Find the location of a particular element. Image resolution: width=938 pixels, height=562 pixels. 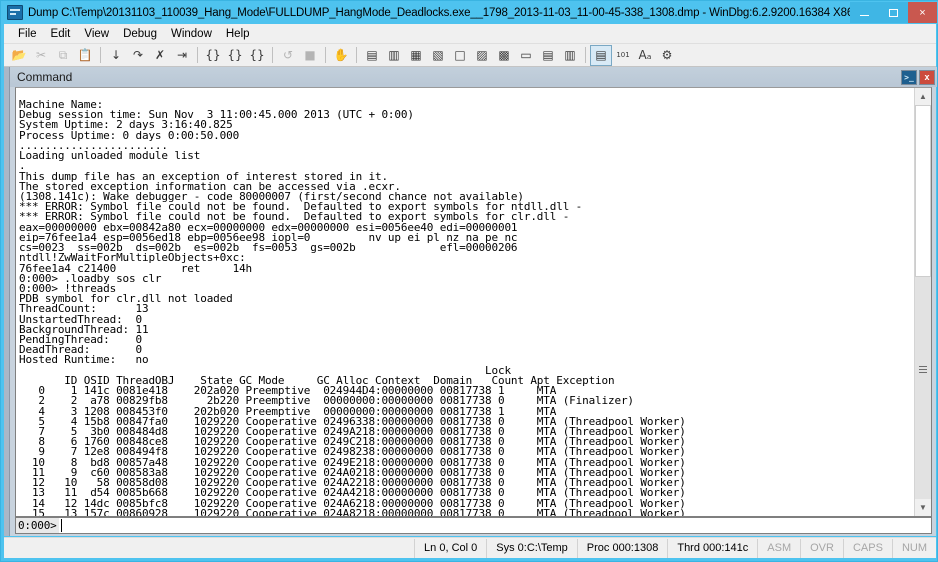

locals-window-icon-glyph: ▦ is located at coordinates (416, 55).